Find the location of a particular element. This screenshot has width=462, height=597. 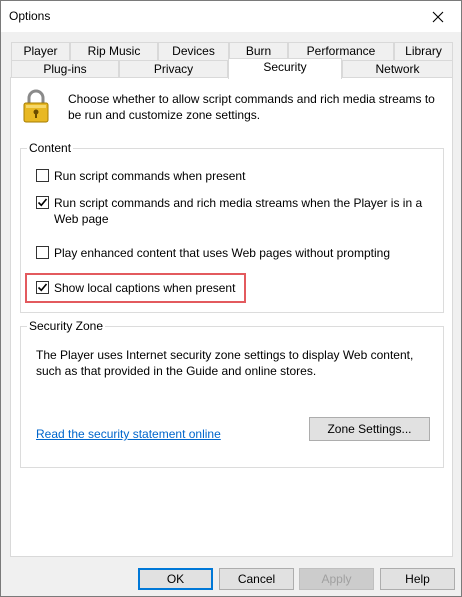

tab-devices: Devices is located at coordinates (193, 51).